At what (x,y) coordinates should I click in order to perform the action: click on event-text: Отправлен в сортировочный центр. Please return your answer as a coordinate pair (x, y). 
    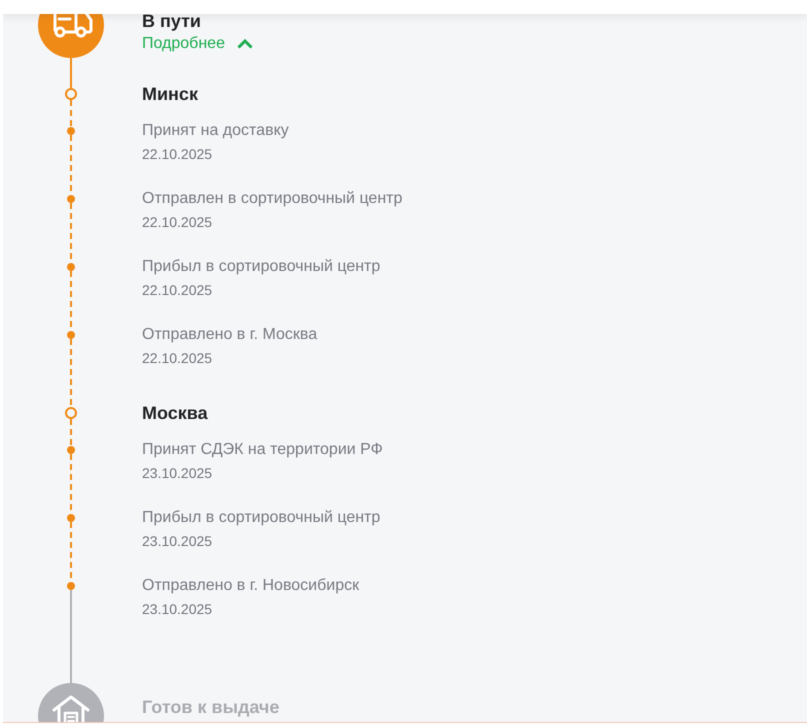
    Looking at the image, I should click on (272, 199).